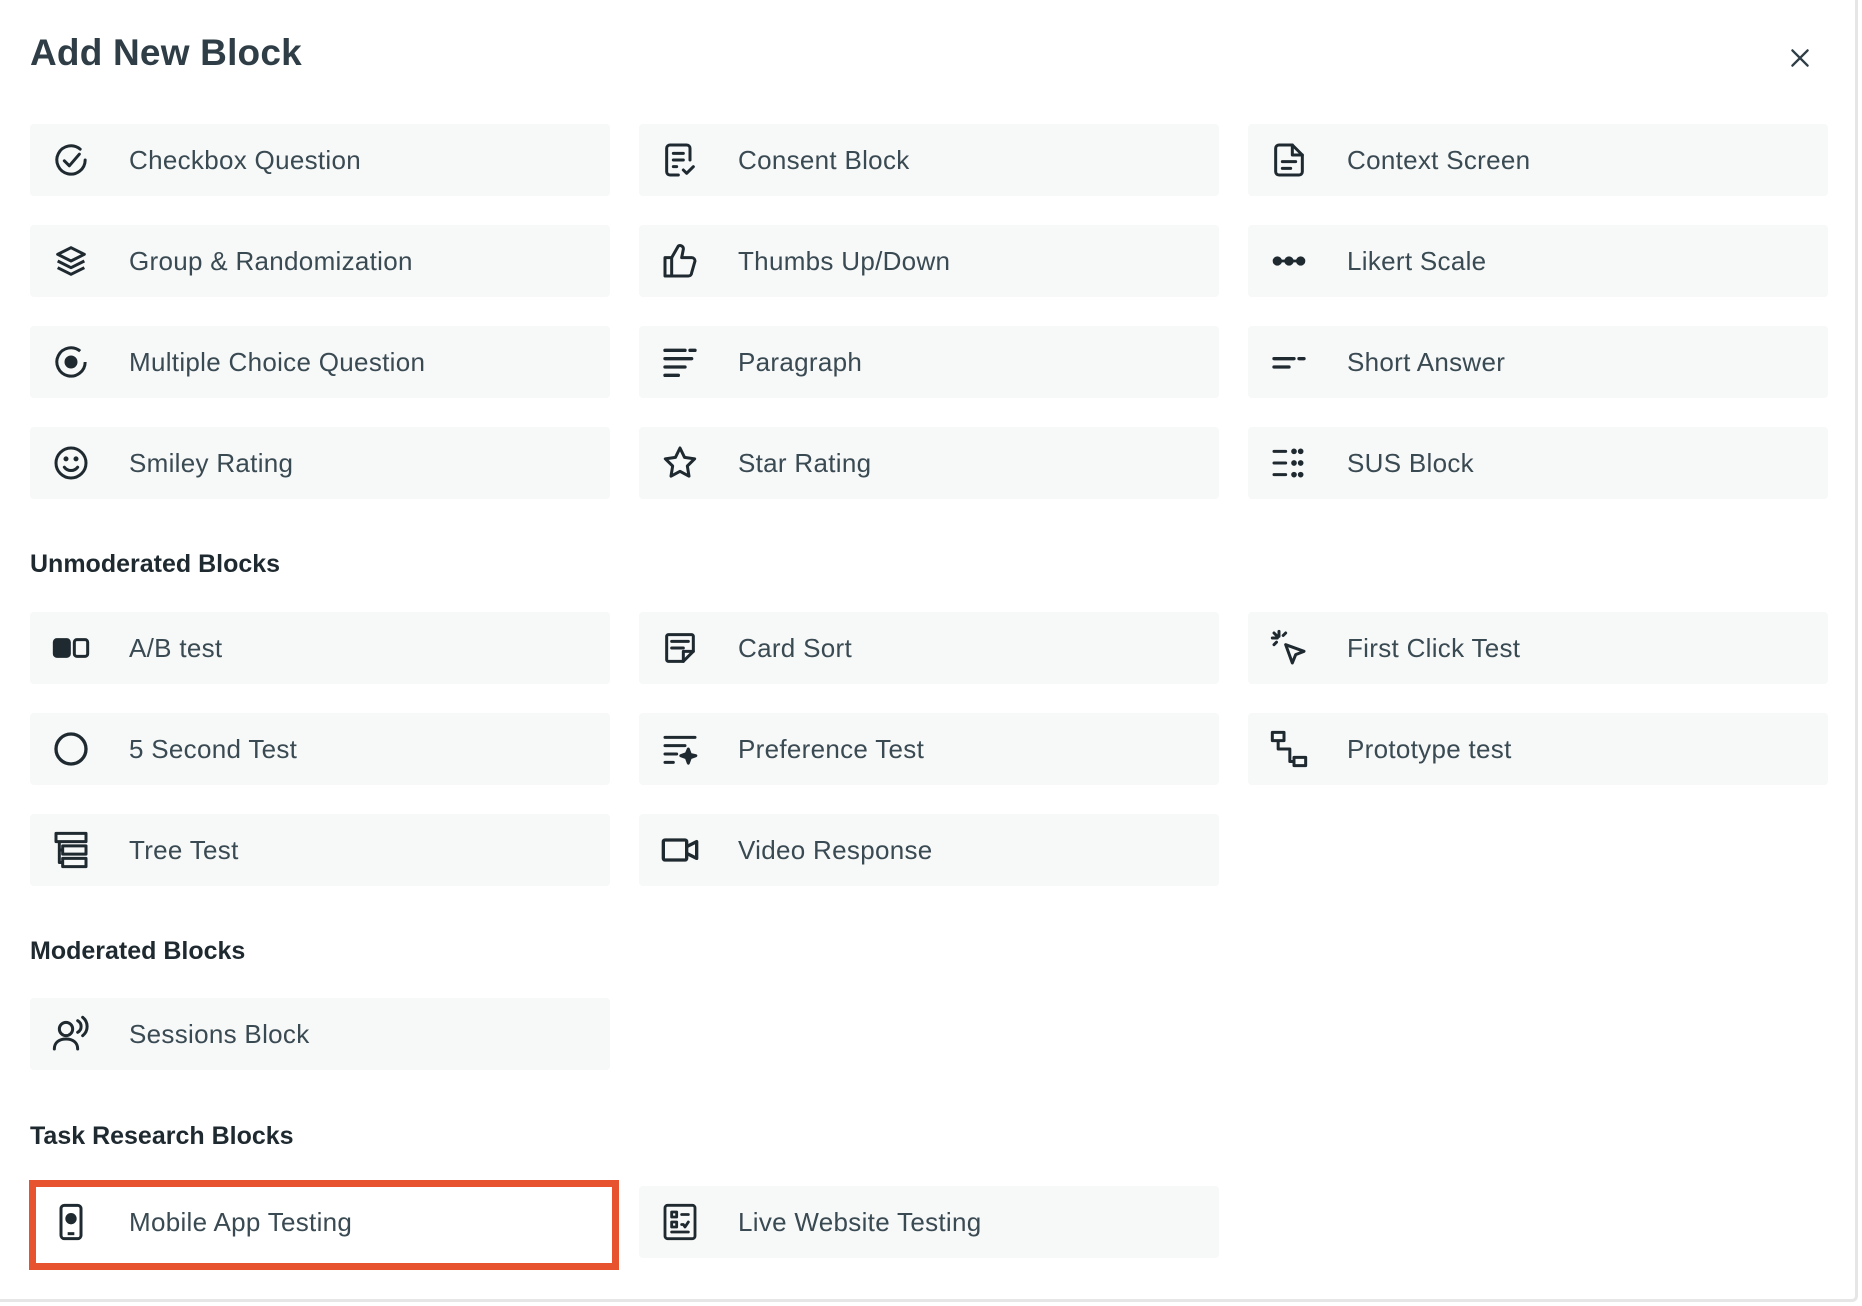  Describe the element at coordinates (320, 850) in the screenshot. I see `block-tree-test: Tree Test` at that location.